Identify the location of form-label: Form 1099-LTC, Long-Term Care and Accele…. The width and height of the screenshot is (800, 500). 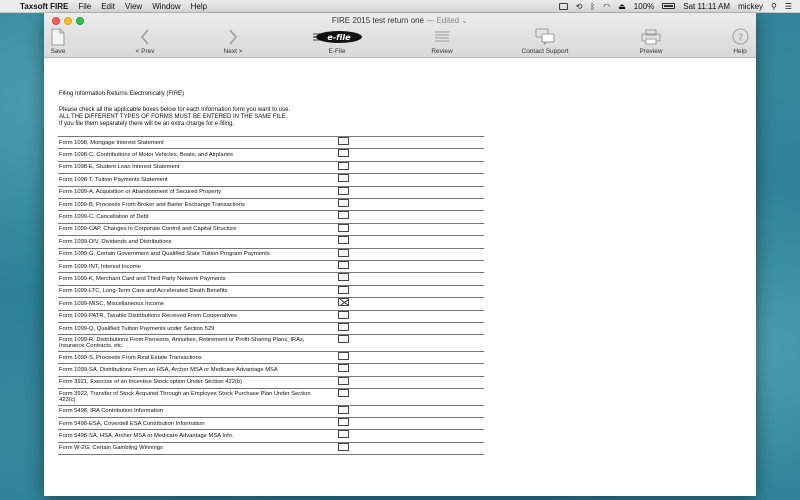
(143, 291).